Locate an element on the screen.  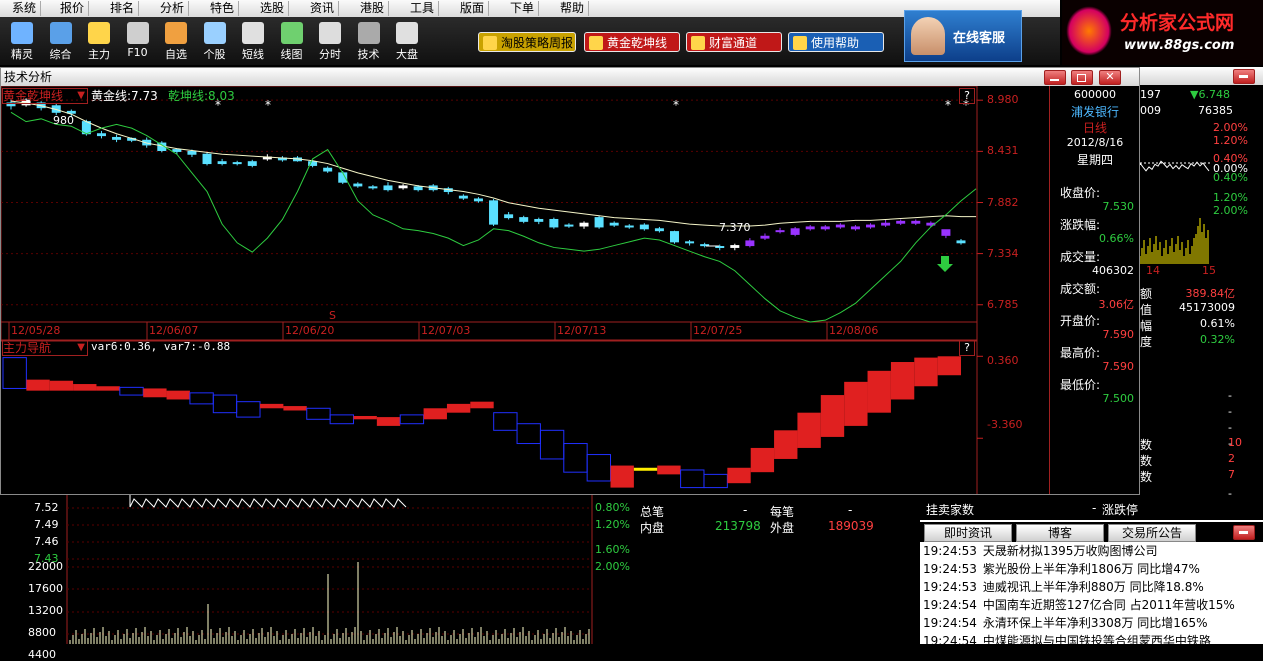
news-item: 19:24:54 中煤能源拟与中国铁投等合组蒙西华中铁路 is located at coordinates (1067, 641).